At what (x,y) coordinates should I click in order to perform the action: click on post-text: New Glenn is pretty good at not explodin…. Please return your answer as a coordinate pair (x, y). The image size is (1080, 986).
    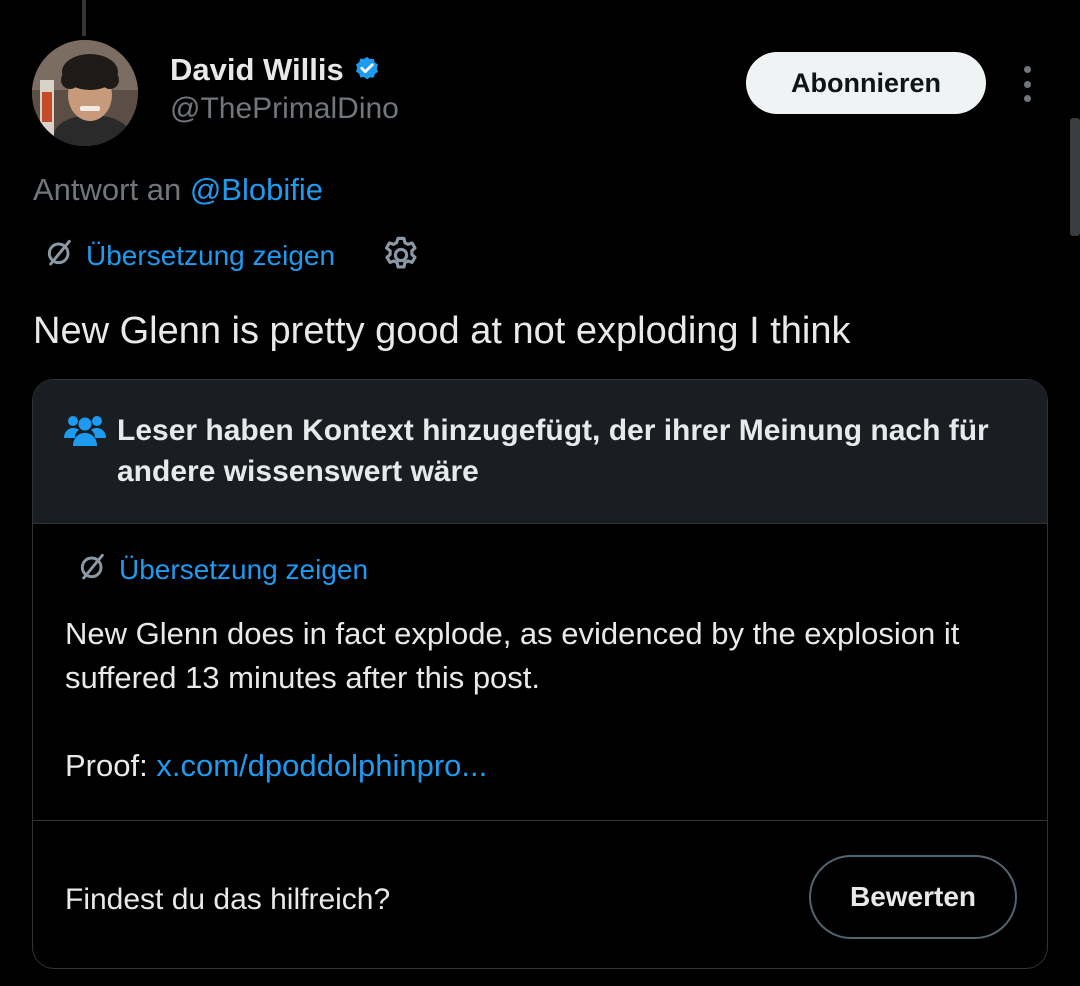
    Looking at the image, I should click on (442, 331).